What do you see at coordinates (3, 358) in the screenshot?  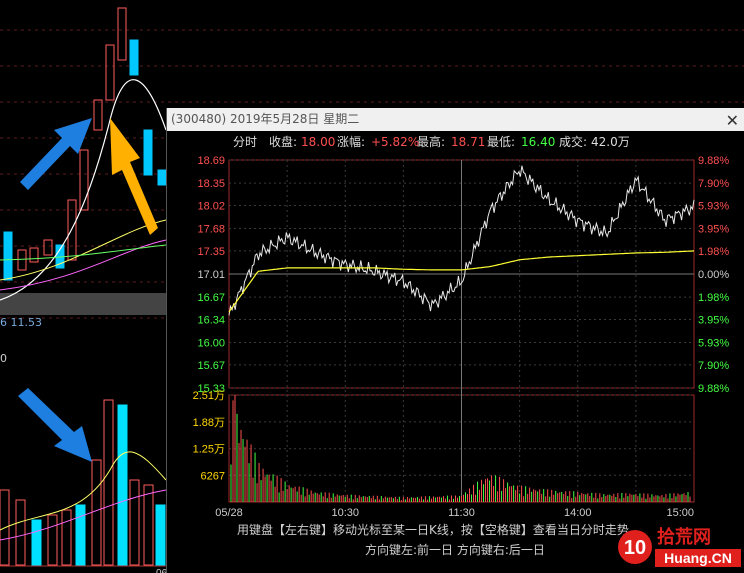 I see `vol-label: 0` at bounding box center [3, 358].